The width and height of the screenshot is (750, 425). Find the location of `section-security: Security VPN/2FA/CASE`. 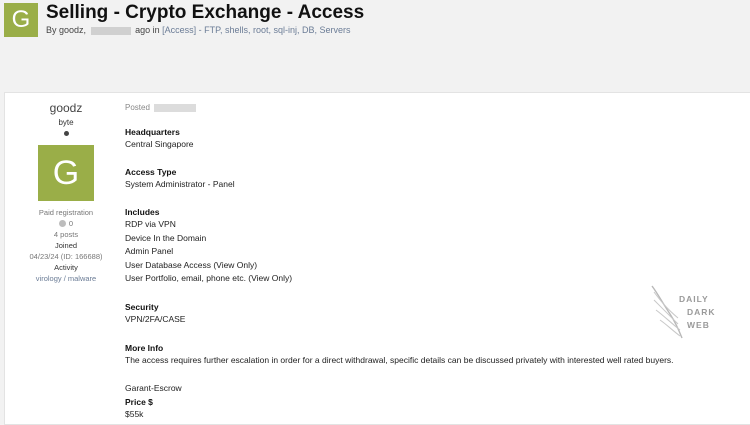

section-security: Security VPN/2FA/CASE is located at coordinates (155, 314).